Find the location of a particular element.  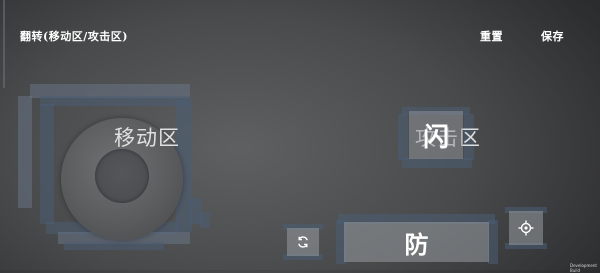

move-zone-label: 移动区 is located at coordinates (147, 138).